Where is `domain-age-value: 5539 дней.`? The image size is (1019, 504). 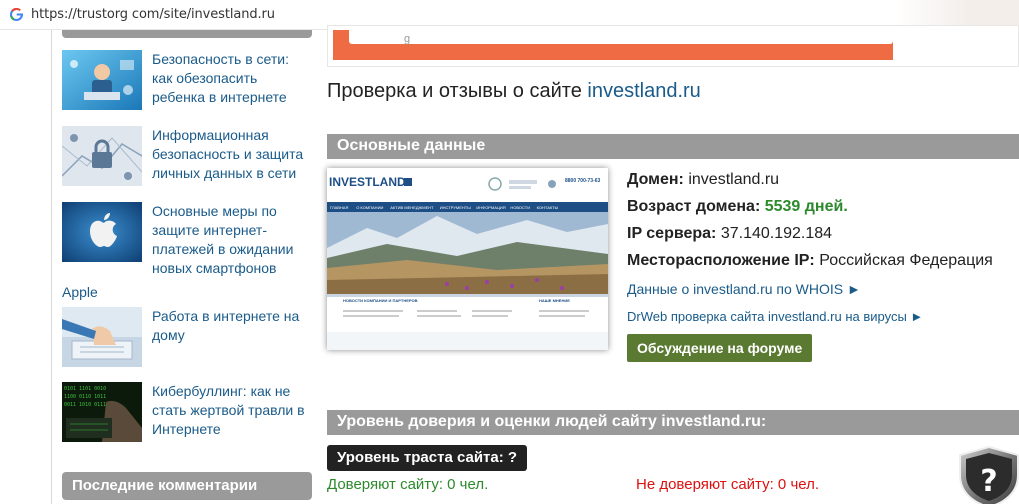 domain-age-value: 5539 дней. is located at coordinates (806, 206).